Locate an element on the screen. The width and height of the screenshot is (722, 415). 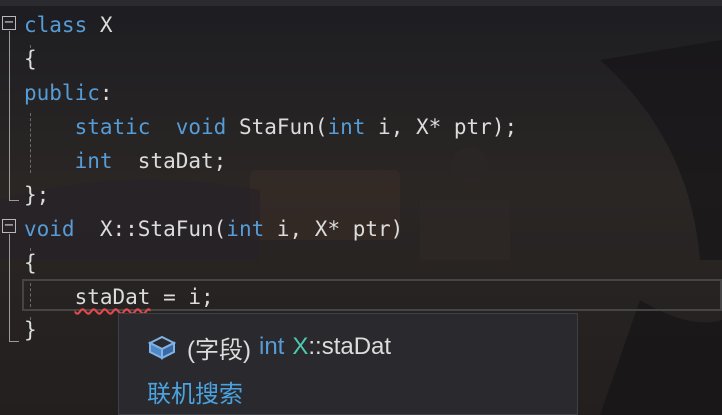
quick-info-kind: (字段) is located at coordinates (219, 350).